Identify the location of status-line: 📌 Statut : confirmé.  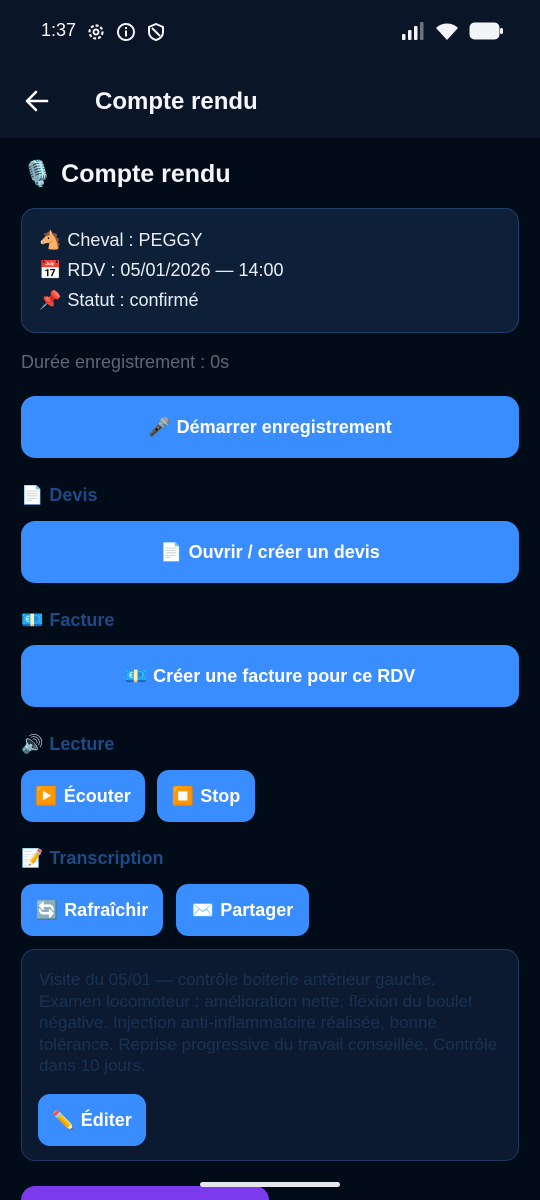
(270, 300).